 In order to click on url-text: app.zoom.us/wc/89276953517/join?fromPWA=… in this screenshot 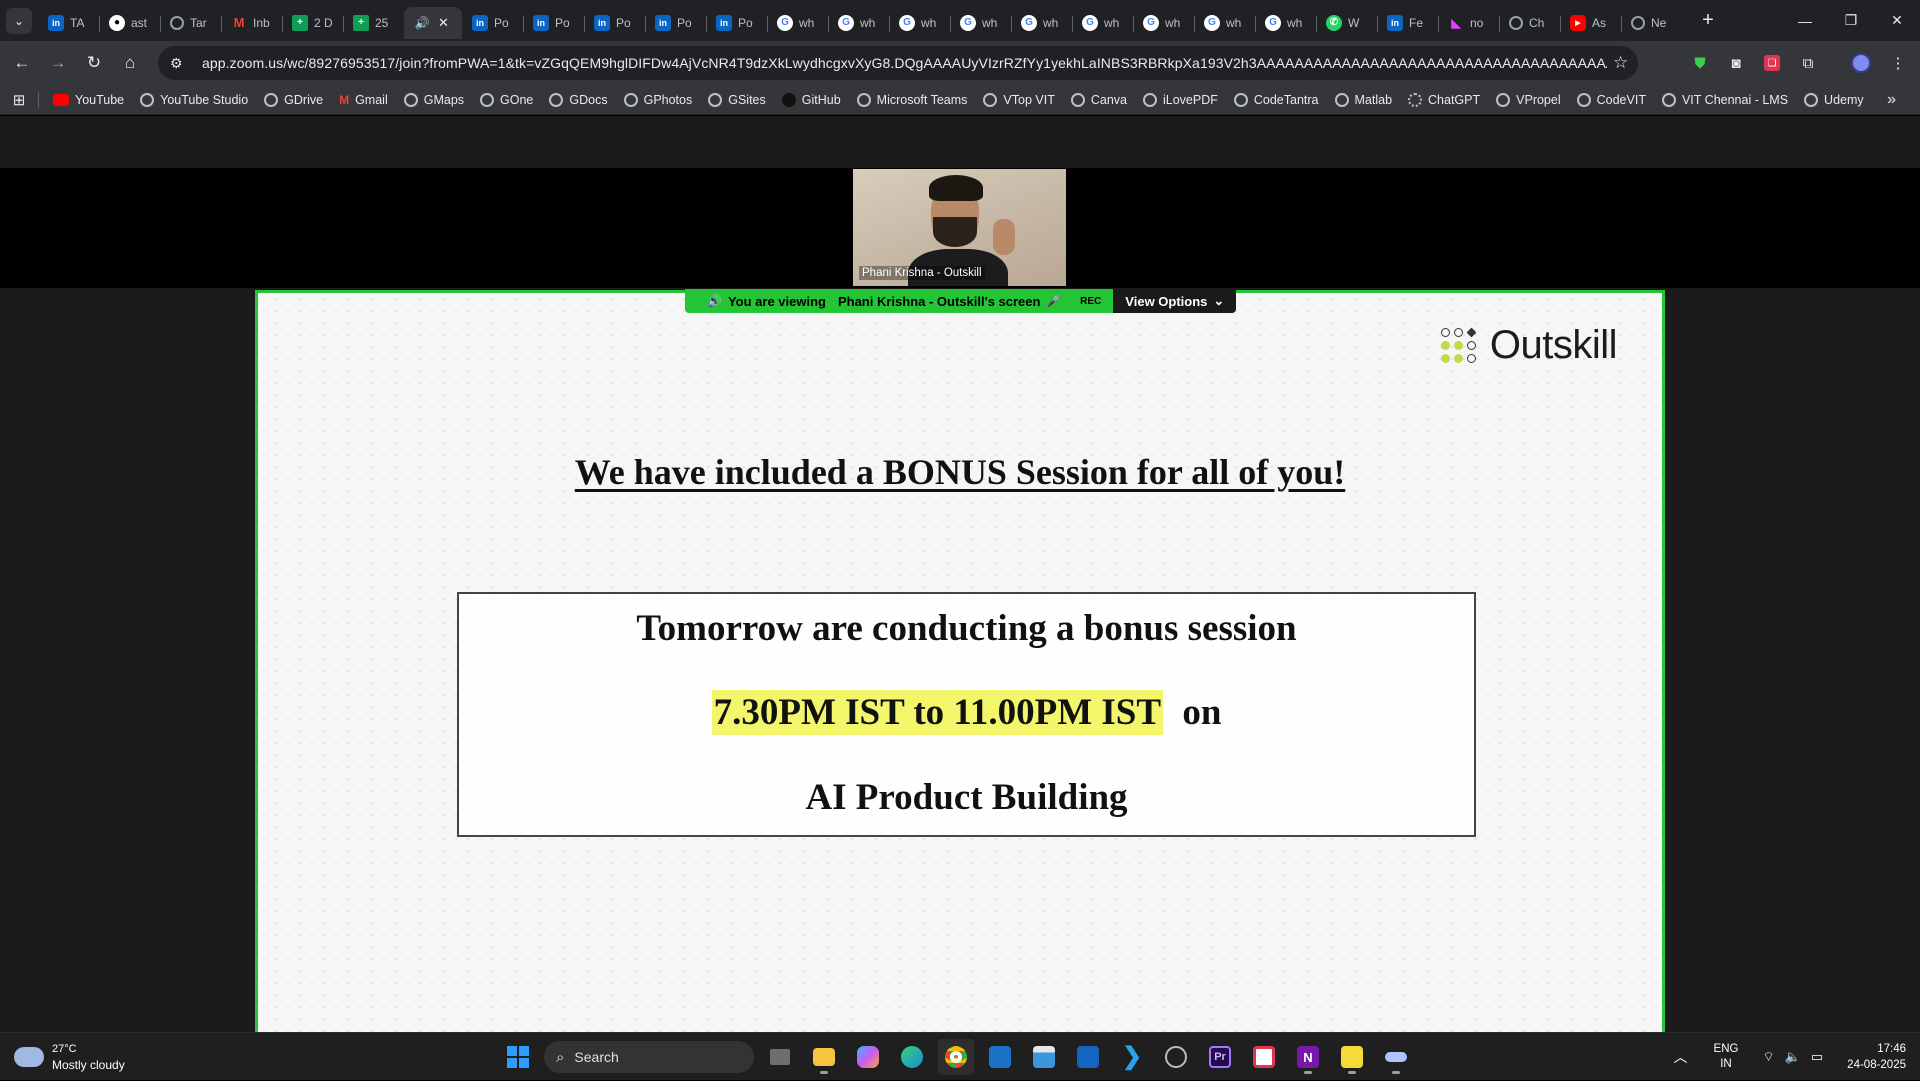, I will do `click(904, 63)`.